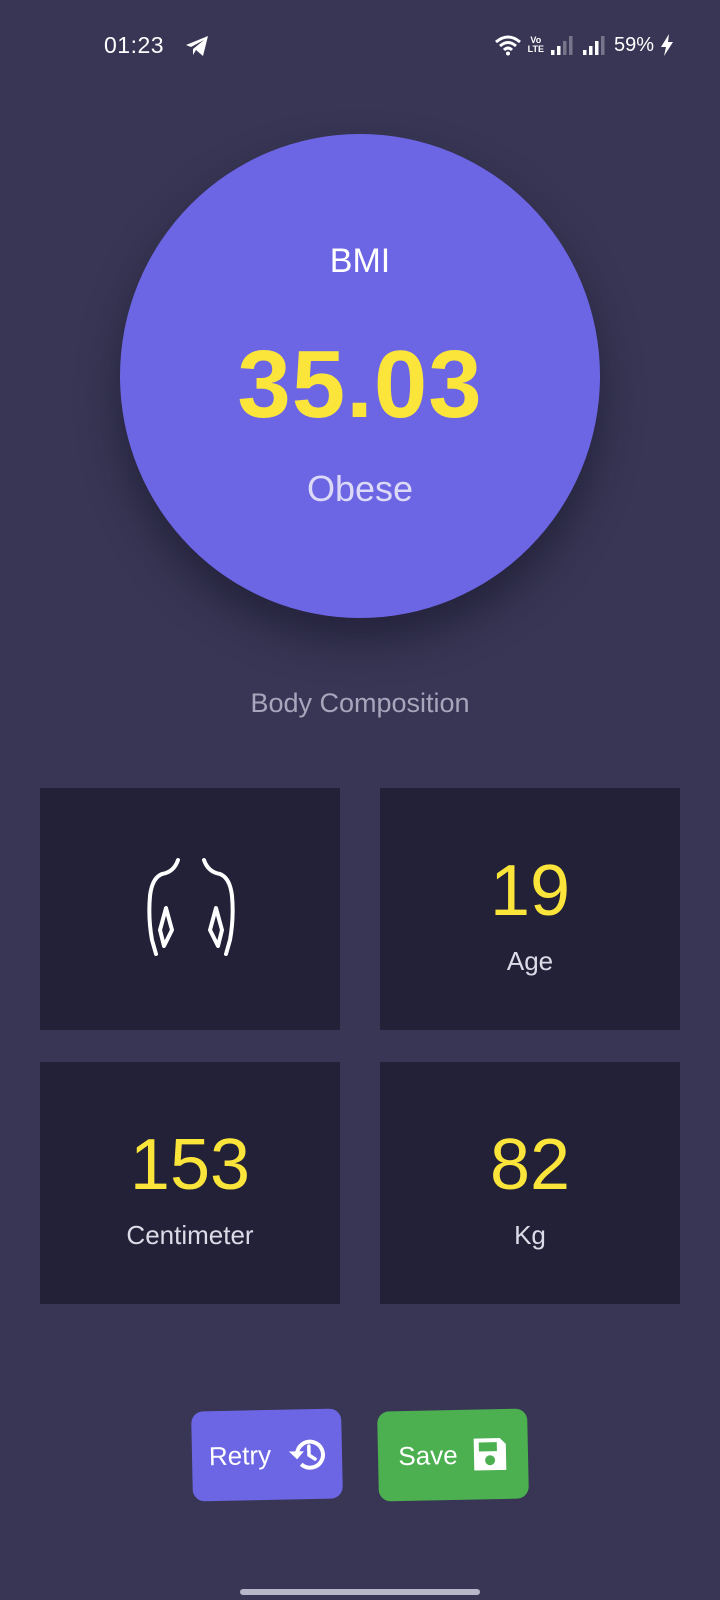 Image resolution: width=720 pixels, height=1600 pixels. I want to click on age-card: 19 Age, so click(530, 909).